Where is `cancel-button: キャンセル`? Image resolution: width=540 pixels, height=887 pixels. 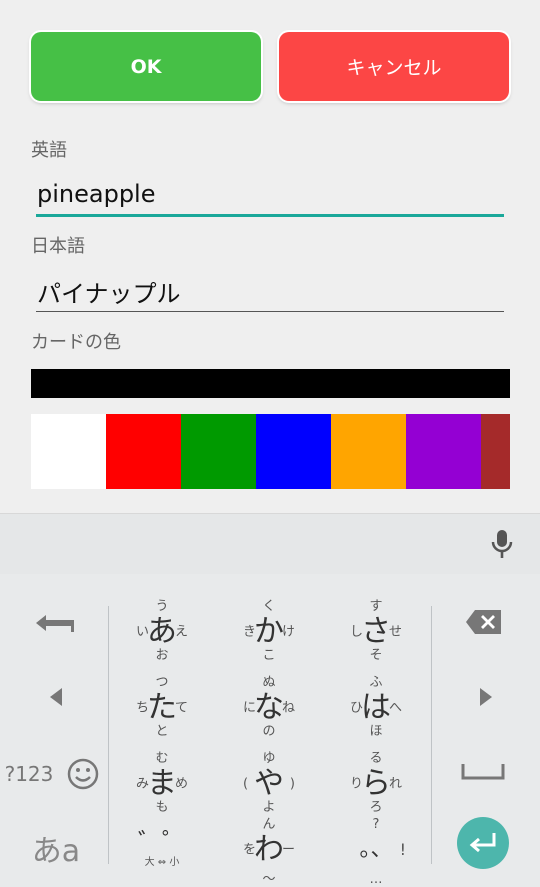 cancel-button: キャンセル is located at coordinates (394, 66).